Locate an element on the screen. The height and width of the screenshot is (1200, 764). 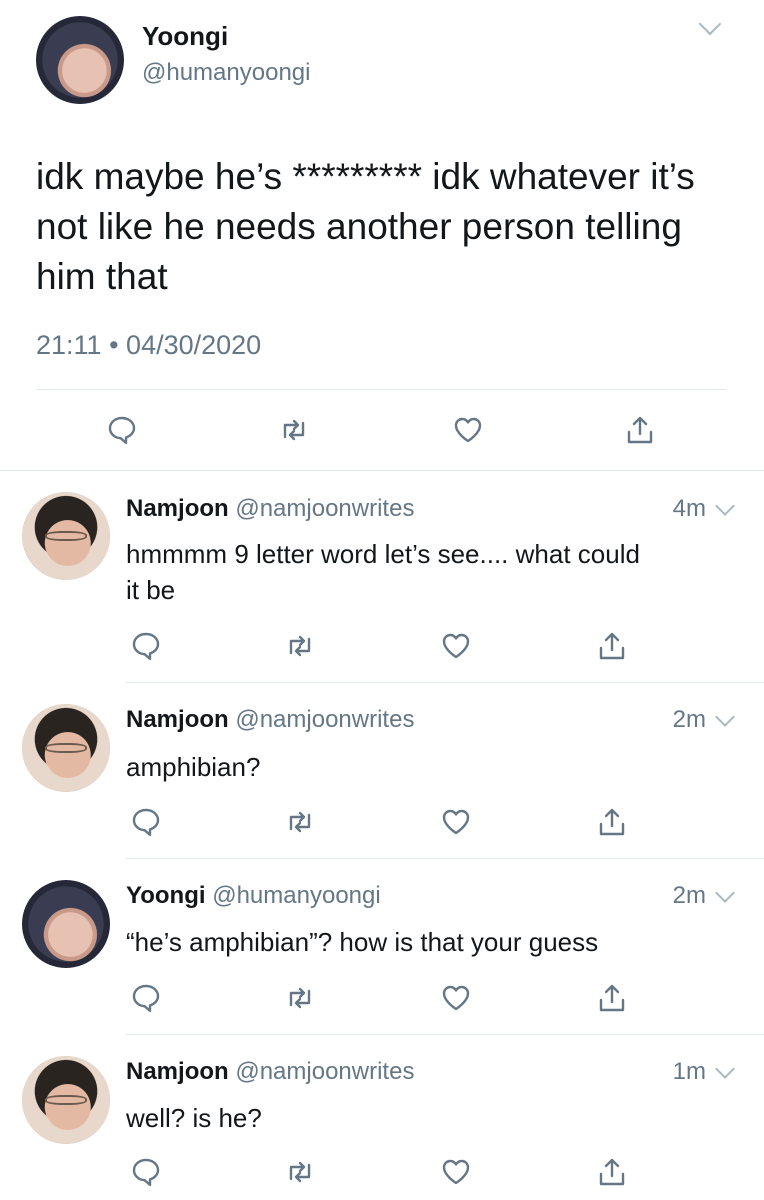
reply-text: well? is he? is located at coordinates (194, 1118).